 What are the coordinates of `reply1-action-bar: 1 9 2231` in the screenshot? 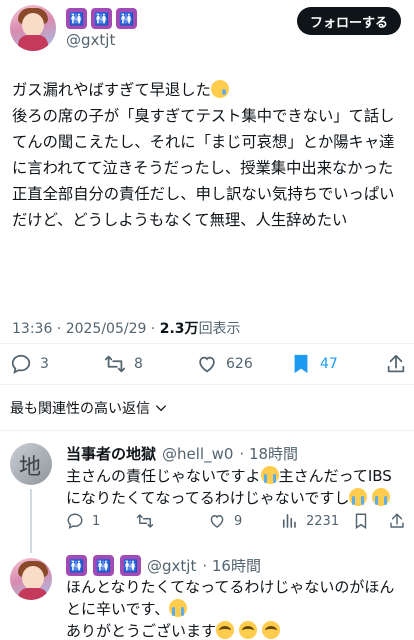 It's located at (236, 523).